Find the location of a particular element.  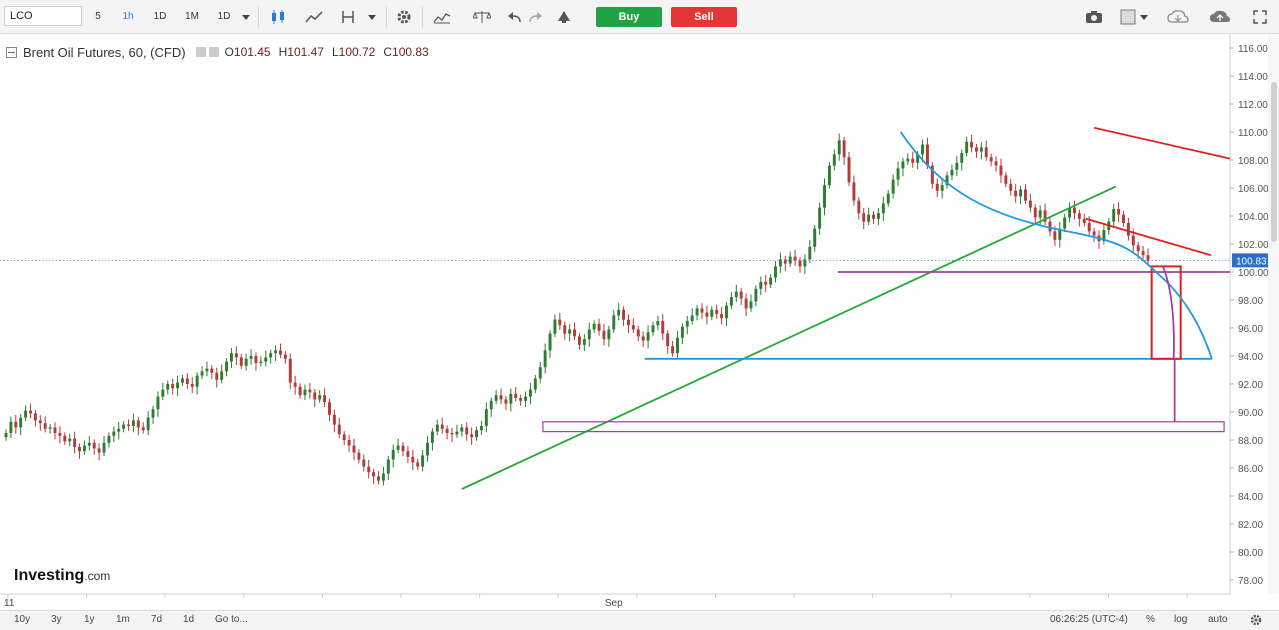

range-3y: 3y is located at coordinates (56, 619).